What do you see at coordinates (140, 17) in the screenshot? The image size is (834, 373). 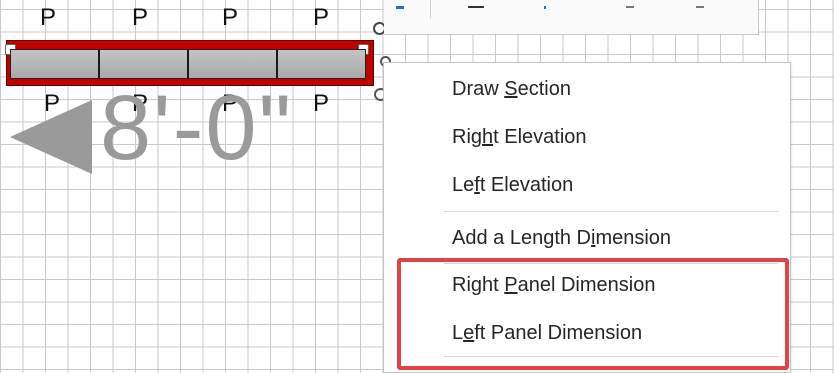 I see `panel-label-top-2: P` at bounding box center [140, 17].